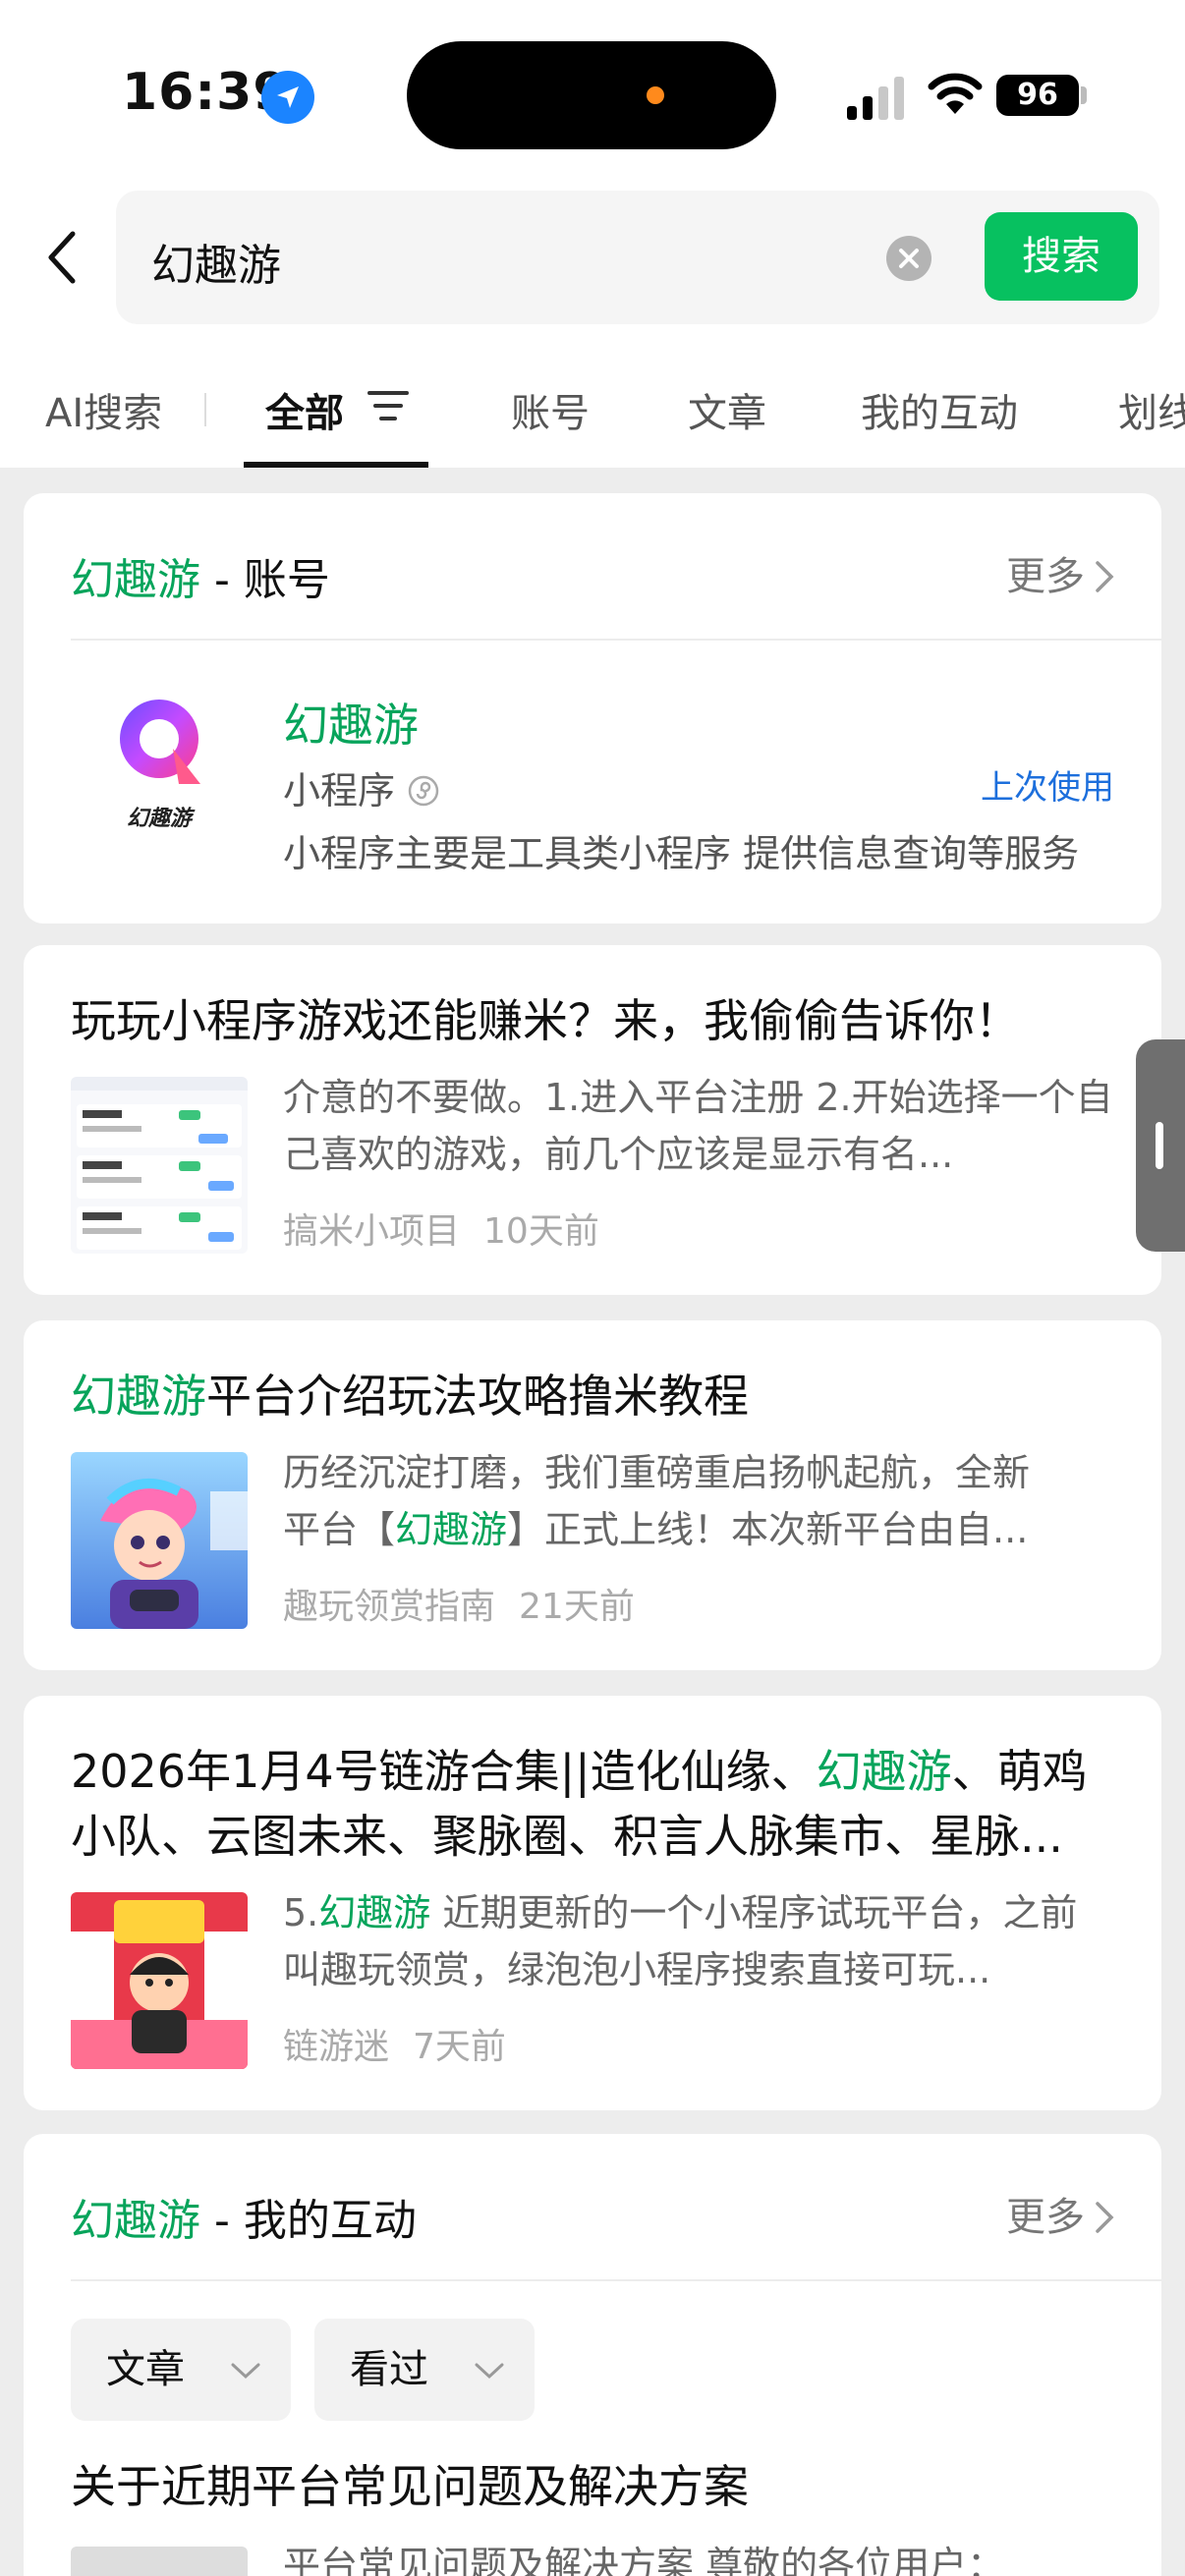 Image resolution: width=1185 pixels, height=2576 pixels. I want to click on interaction-article-snippet: 平台常见问题及解决方案 尊敬的各位用户：, so click(644, 2560).